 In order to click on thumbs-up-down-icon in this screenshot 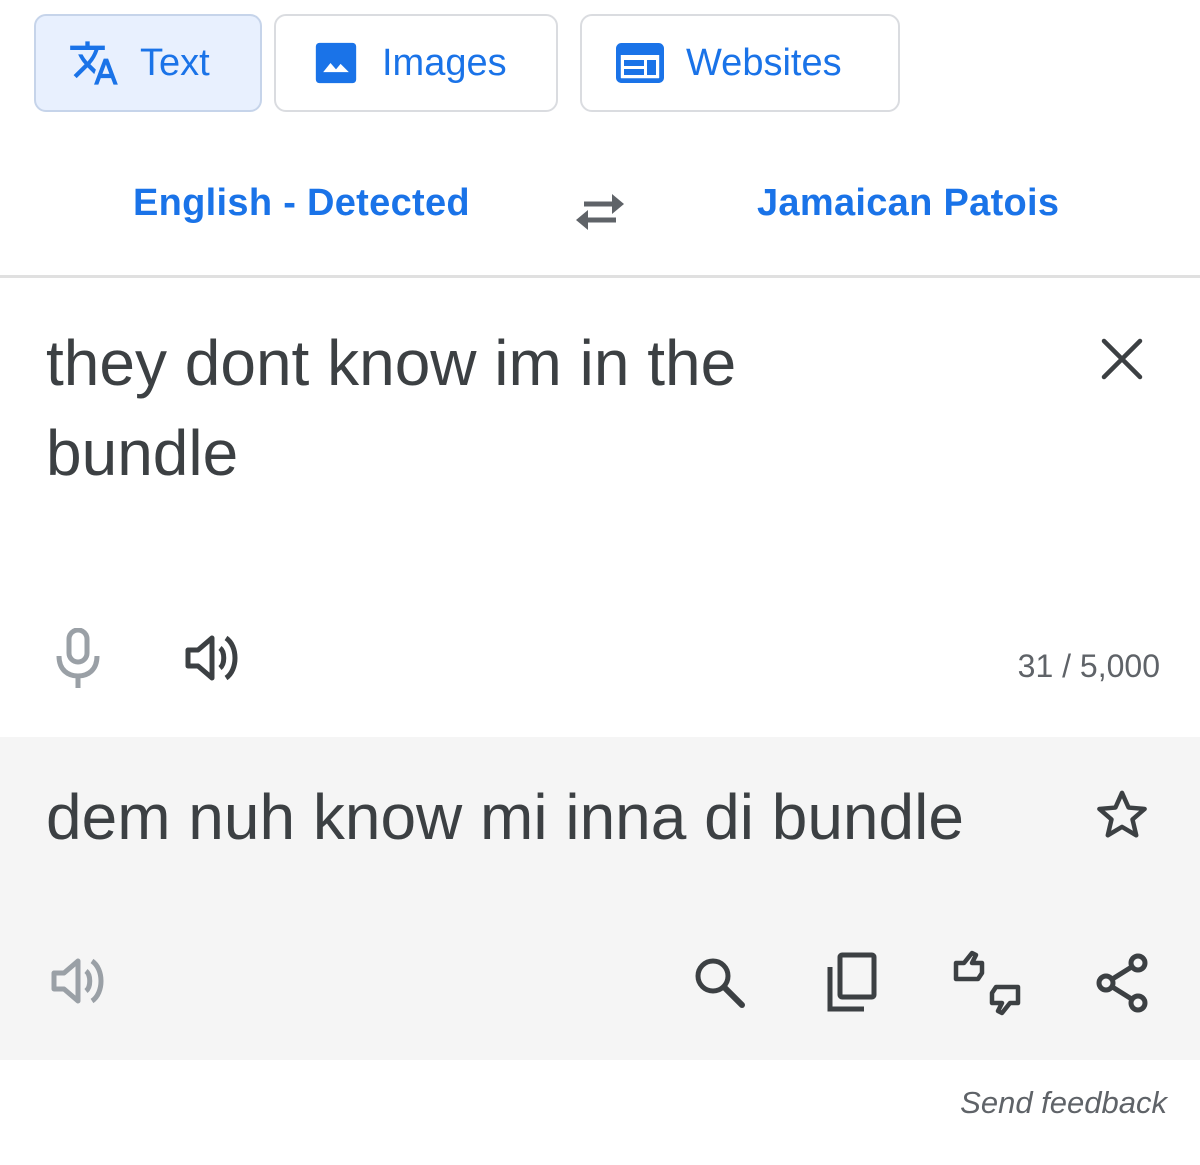, I will do `click(987, 984)`.